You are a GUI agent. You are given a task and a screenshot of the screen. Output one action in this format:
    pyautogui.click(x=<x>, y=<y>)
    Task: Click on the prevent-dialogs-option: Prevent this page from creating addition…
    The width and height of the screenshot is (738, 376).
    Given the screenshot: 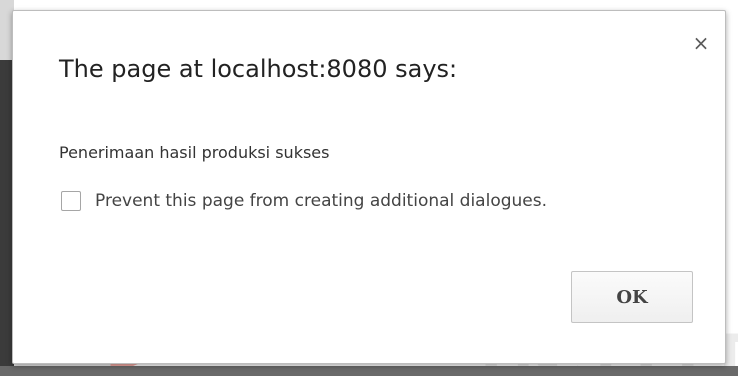 What is the action you would take?
    pyautogui.click(x=304, y=201)
    